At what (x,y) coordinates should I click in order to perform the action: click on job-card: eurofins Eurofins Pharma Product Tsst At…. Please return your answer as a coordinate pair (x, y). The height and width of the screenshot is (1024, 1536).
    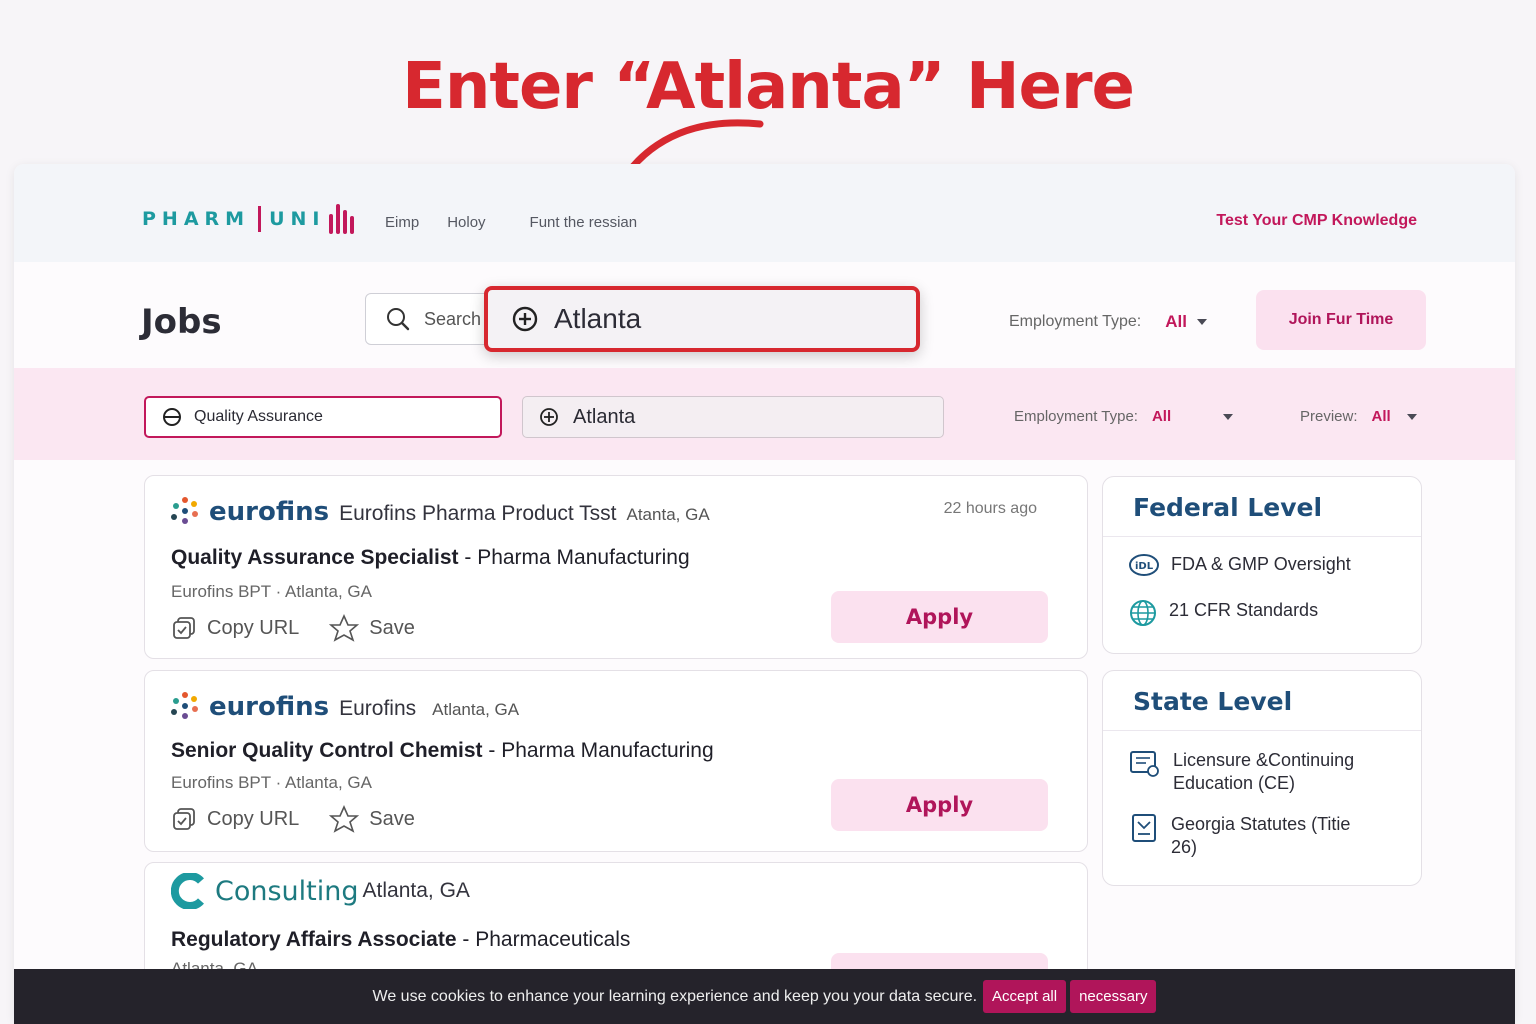
    Looking at the image, I should click on (616, 567).